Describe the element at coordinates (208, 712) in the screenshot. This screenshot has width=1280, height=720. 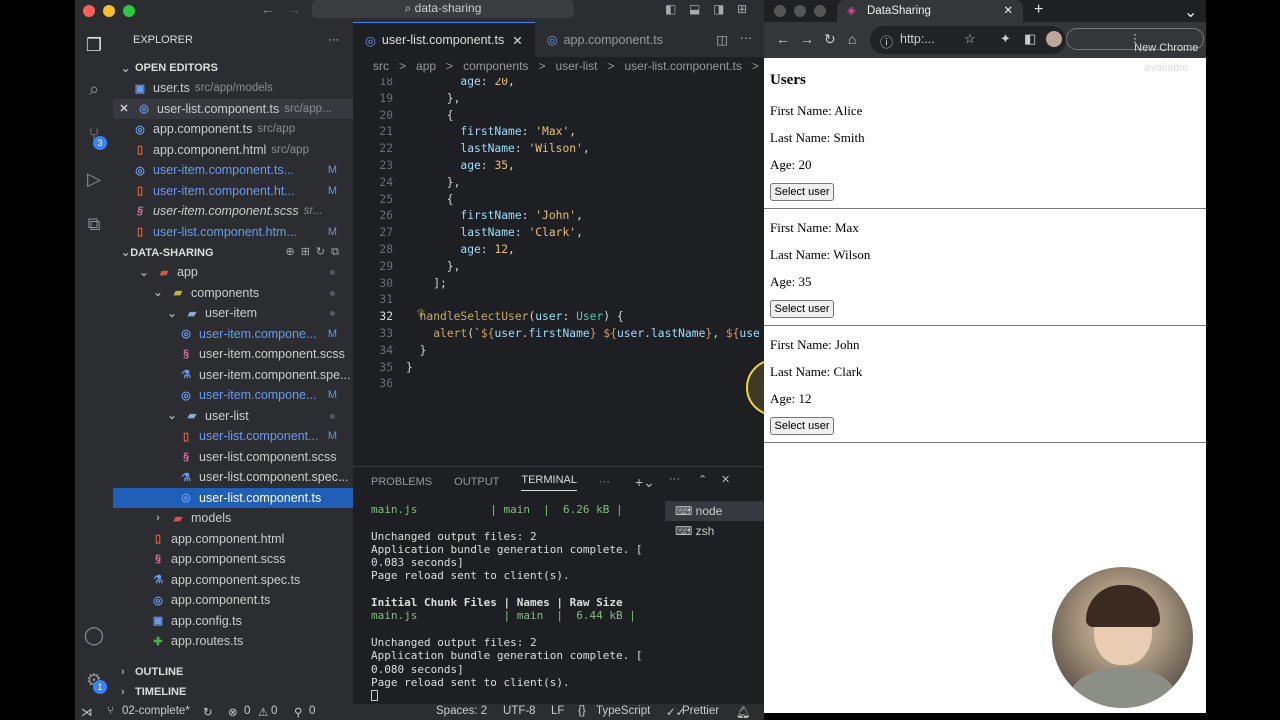
I see `sync-icon: ↻` at that location.